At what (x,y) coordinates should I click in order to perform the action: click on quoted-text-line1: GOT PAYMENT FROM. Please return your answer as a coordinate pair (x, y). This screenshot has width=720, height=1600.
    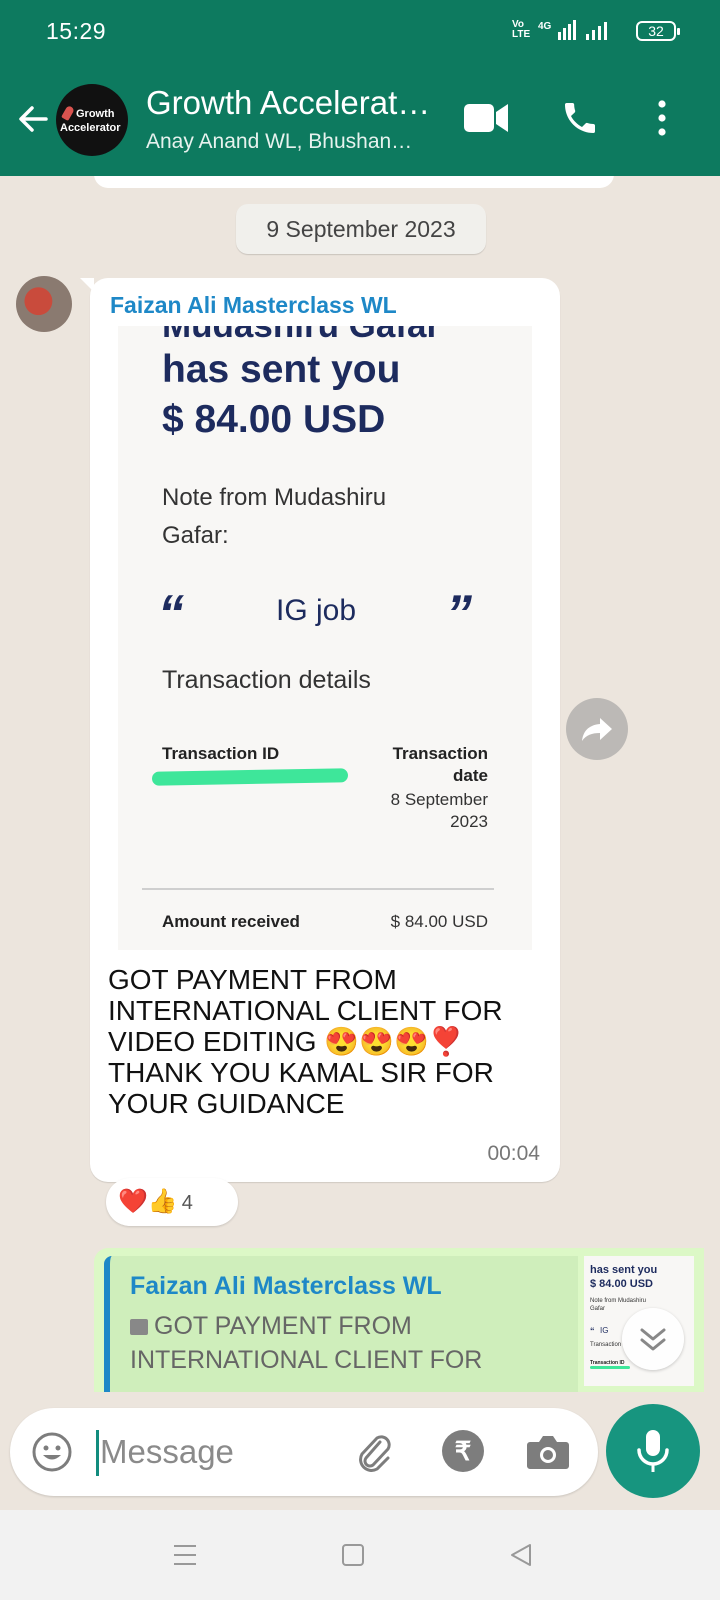
    Looking at the image, I should click on (271, 1326).